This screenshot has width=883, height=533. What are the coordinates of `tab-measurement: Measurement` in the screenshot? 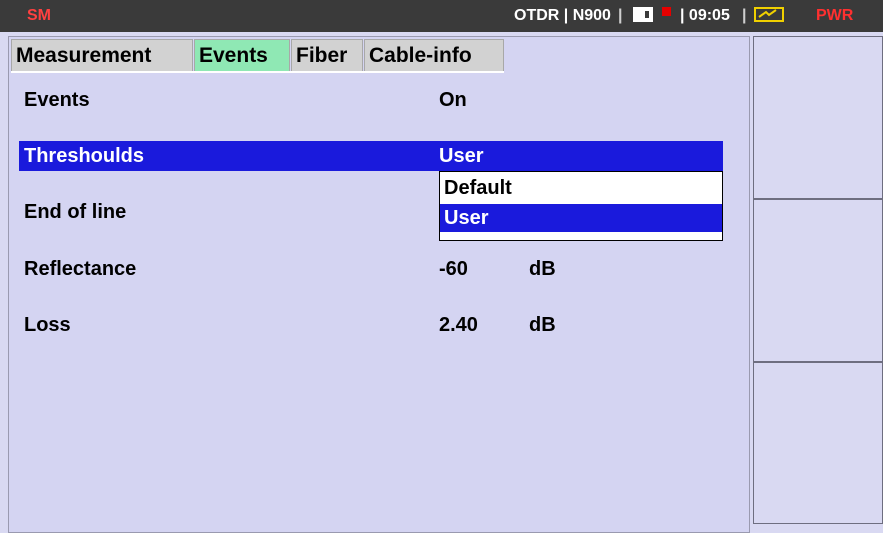 It's located at (102, 55).